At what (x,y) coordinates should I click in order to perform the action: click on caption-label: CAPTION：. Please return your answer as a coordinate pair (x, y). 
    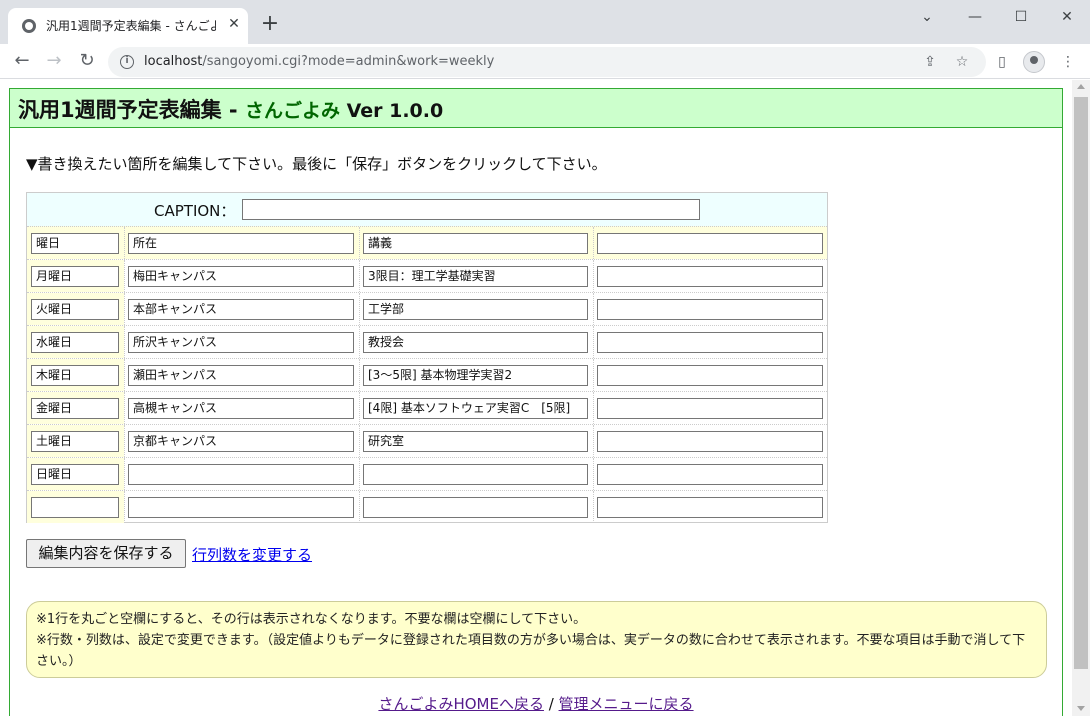
    Looking at the image, I should click on (195, 211).